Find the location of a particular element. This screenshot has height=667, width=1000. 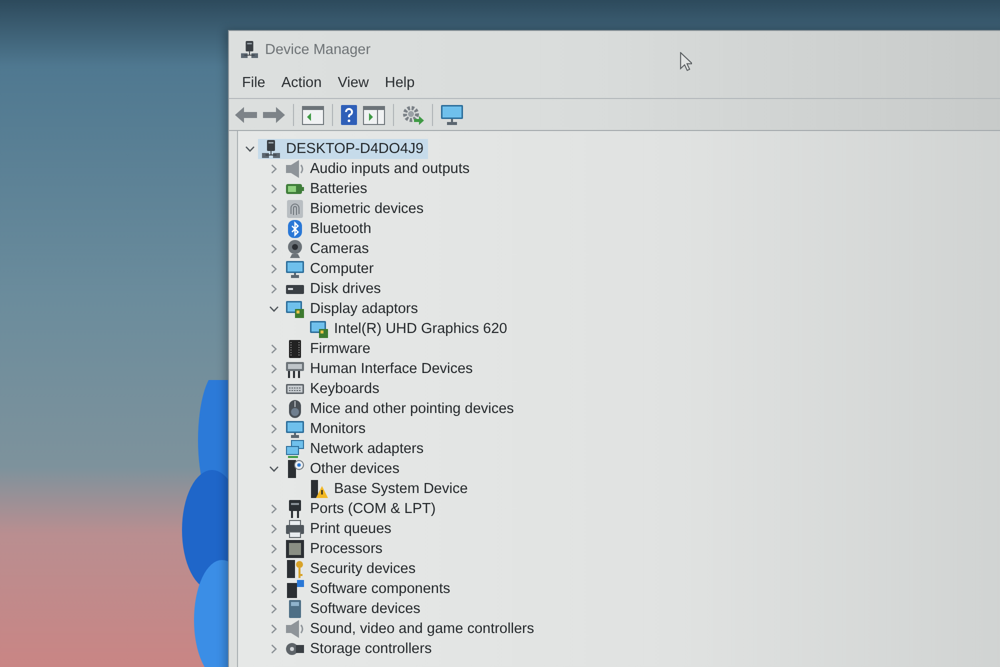

software-component-icon is located at coordinates (295, 589).